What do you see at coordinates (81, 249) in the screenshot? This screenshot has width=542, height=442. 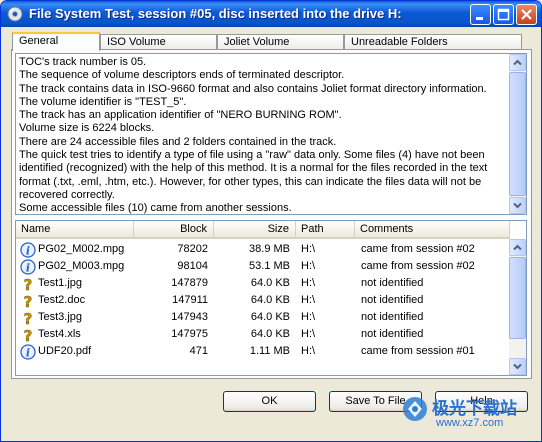 I see `file-name: PG02_M002.mpg` at bounding box center [81, 249].